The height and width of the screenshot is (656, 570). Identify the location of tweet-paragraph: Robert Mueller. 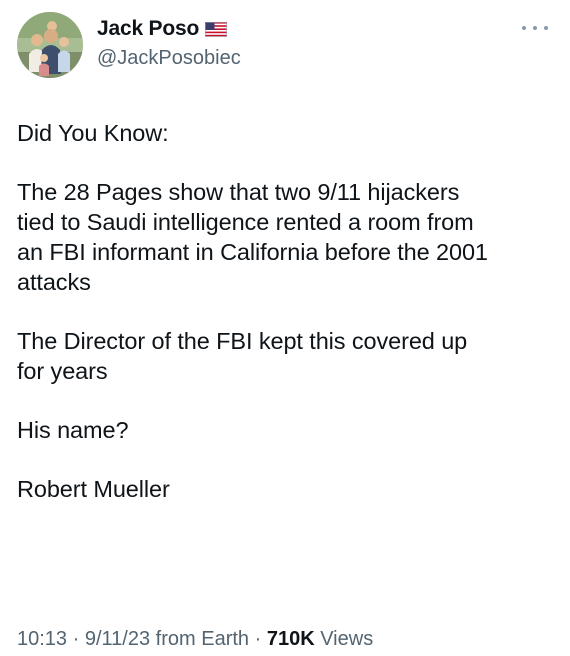
(93, 489).